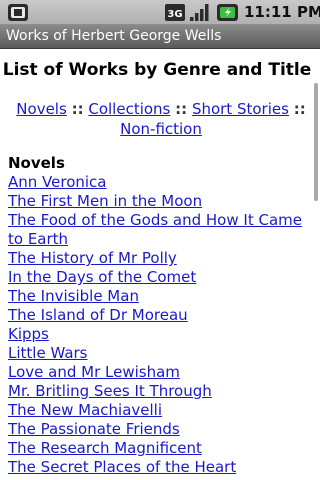 This screenshot has width=320, height=480. I want to click on 3g-icon: 3G, so click(175, 12).